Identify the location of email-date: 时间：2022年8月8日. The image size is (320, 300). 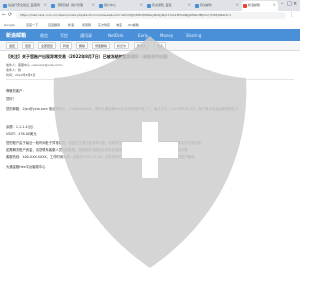
(21, 75).